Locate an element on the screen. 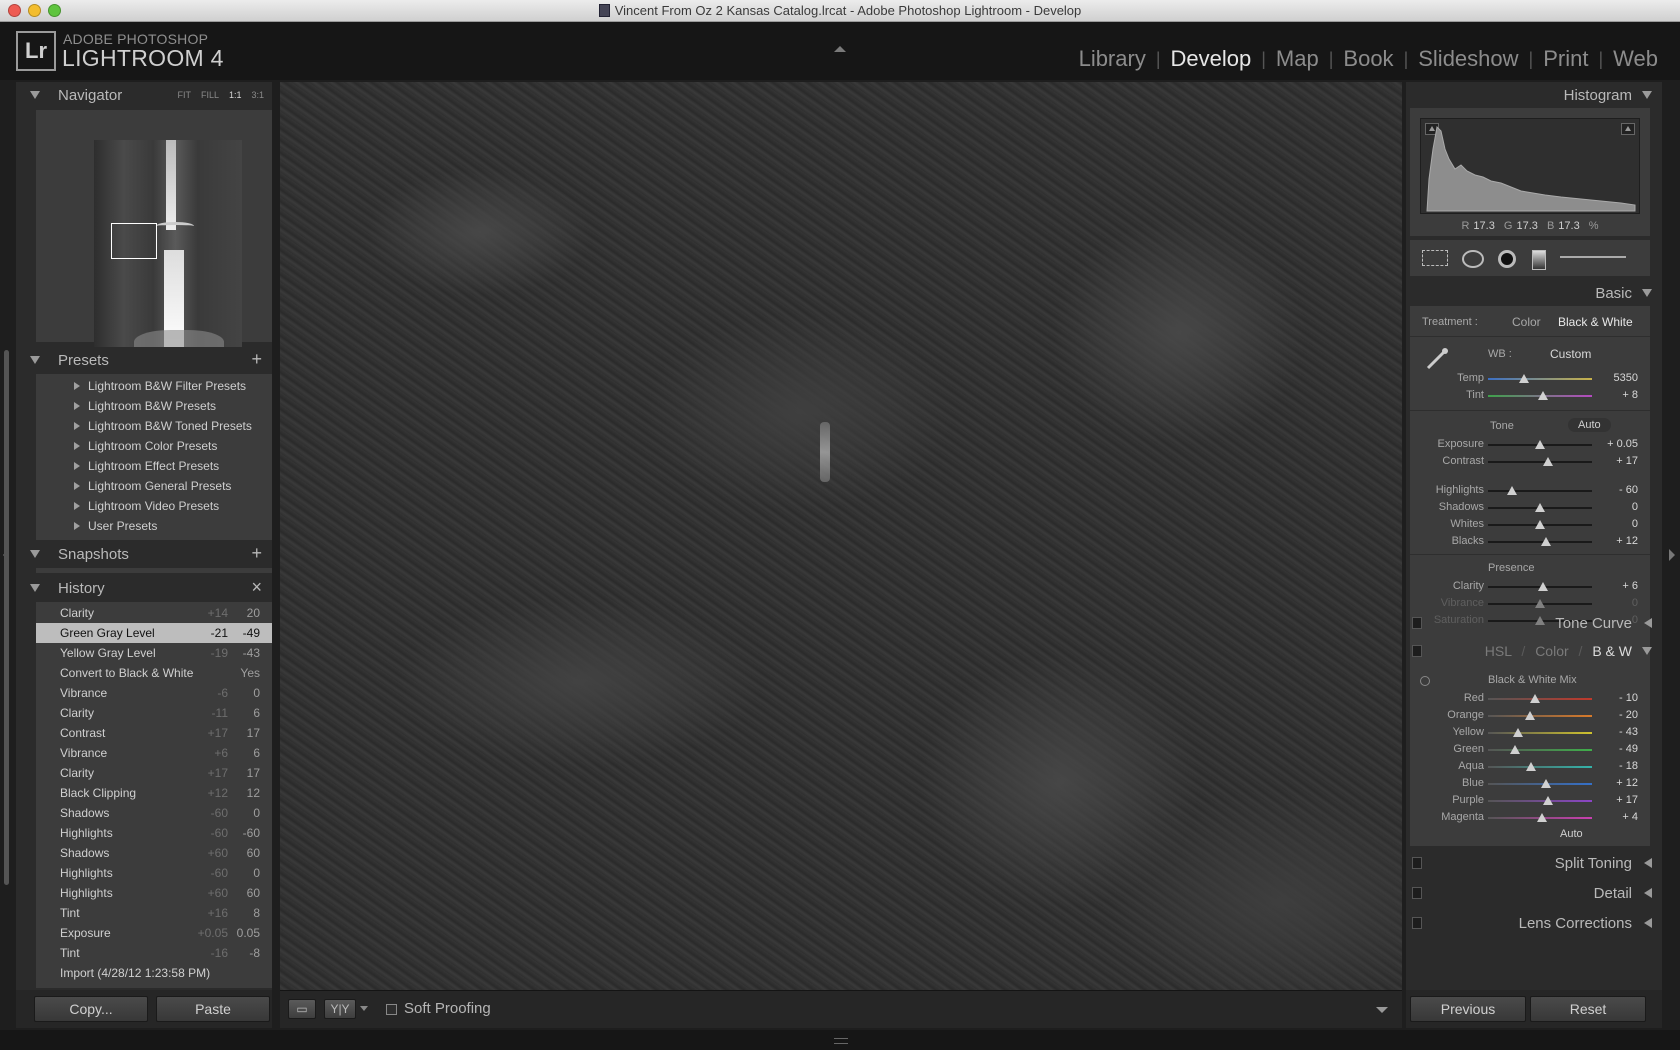 This screenshot has width=1680, height=1050. red-eye-tool-icon is located at coordinates (1507, 259).